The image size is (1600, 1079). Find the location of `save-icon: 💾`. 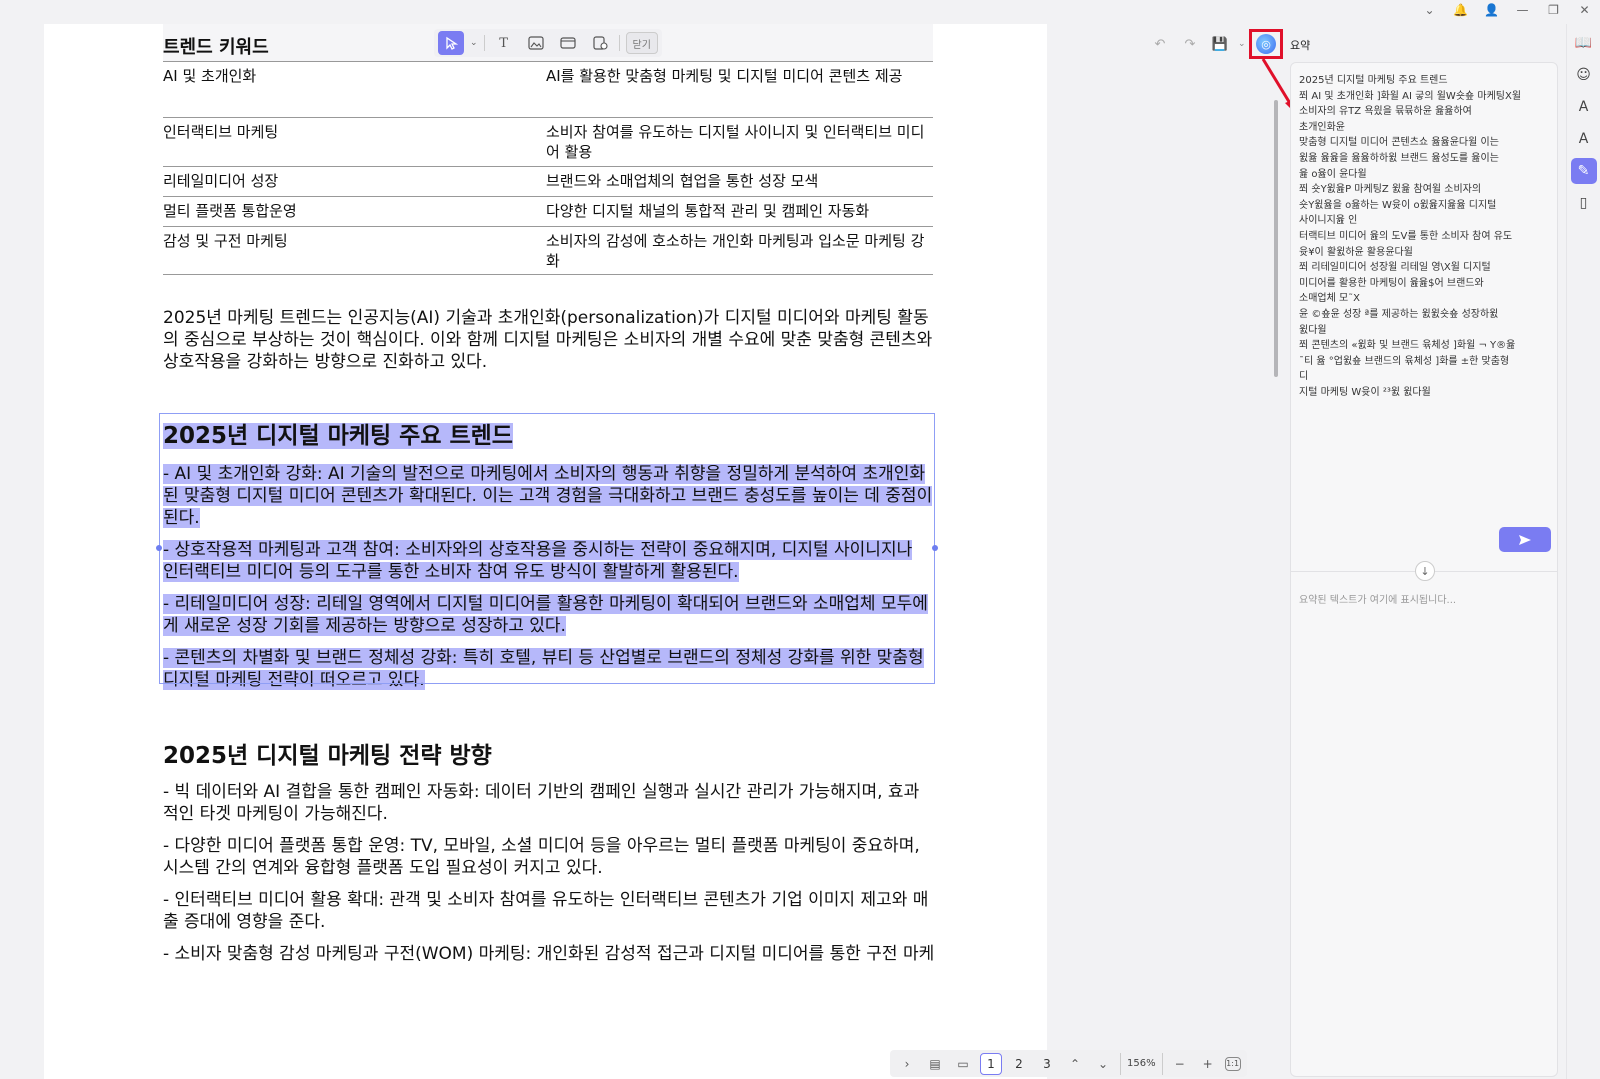

save-icon: 💾 is located at coordinates (1220, 44).